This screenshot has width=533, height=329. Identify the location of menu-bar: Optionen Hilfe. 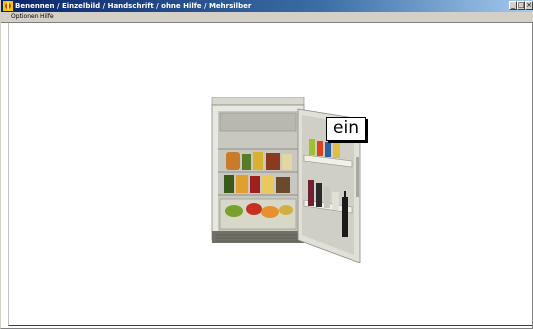
(267, 17).